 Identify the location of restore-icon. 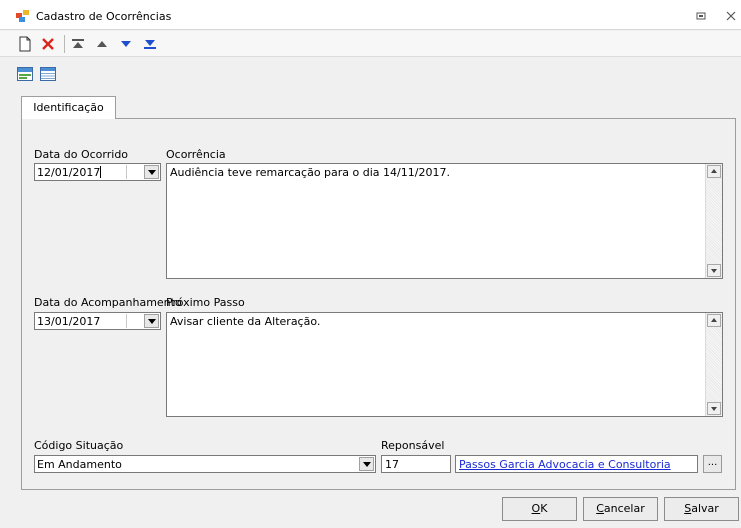
(701, 16).